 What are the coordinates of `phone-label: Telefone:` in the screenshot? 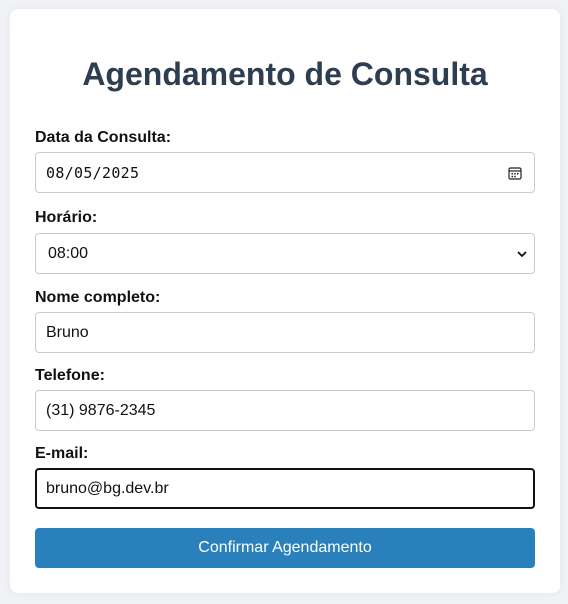 It's located at (70, 375).